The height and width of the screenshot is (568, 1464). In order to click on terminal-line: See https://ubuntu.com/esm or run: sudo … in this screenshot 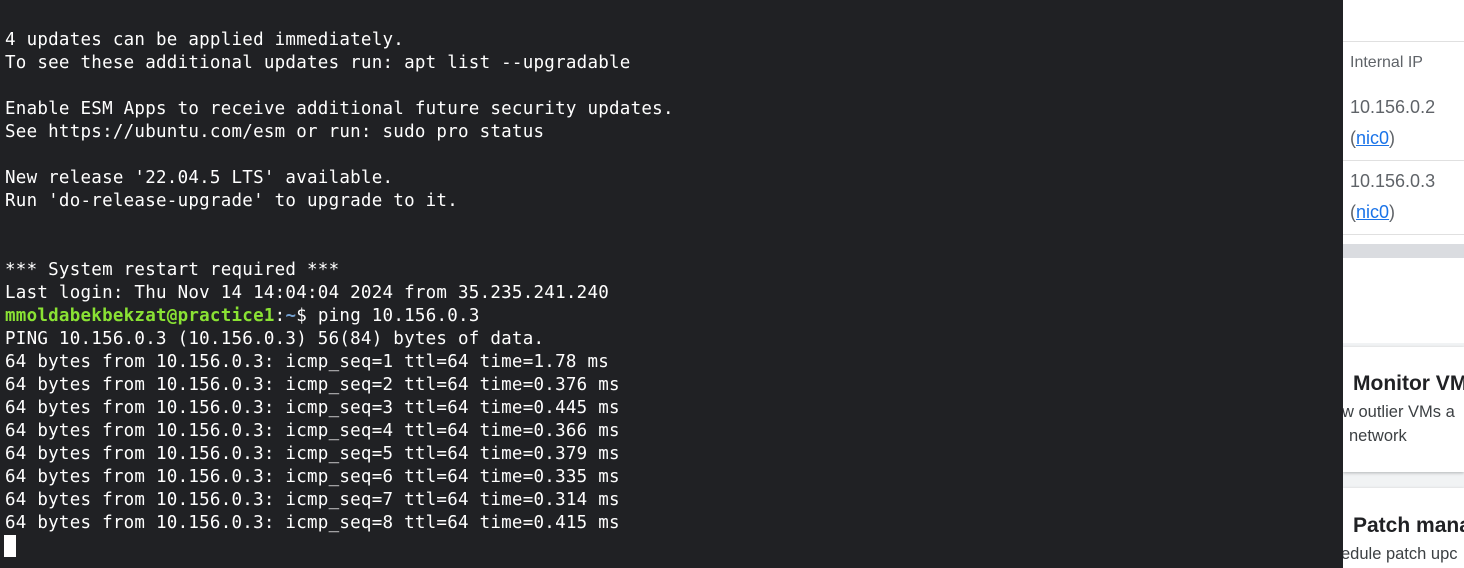, I will do `click(275, 132)`.